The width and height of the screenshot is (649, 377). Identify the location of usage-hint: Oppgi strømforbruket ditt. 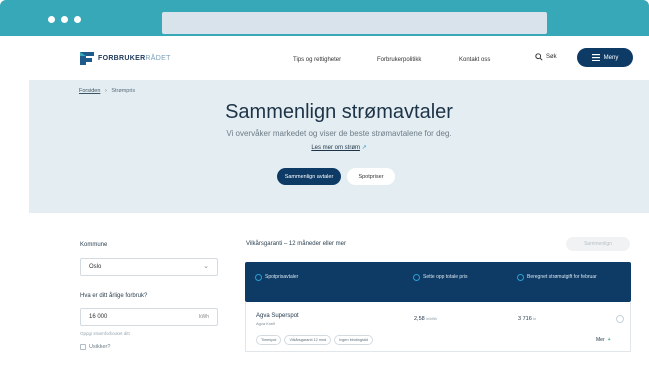
(105, 333).